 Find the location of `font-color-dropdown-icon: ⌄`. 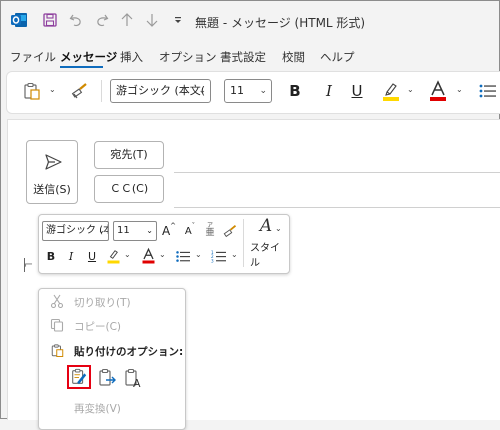

font-color-dropdown-icon: ⌄ is located at coordinates (459, 89).